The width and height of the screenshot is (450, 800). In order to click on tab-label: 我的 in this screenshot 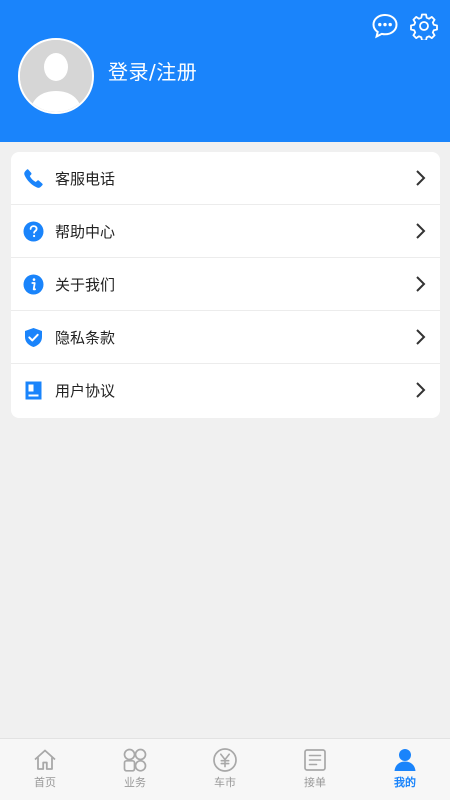, I will do `click(405, 782)`.